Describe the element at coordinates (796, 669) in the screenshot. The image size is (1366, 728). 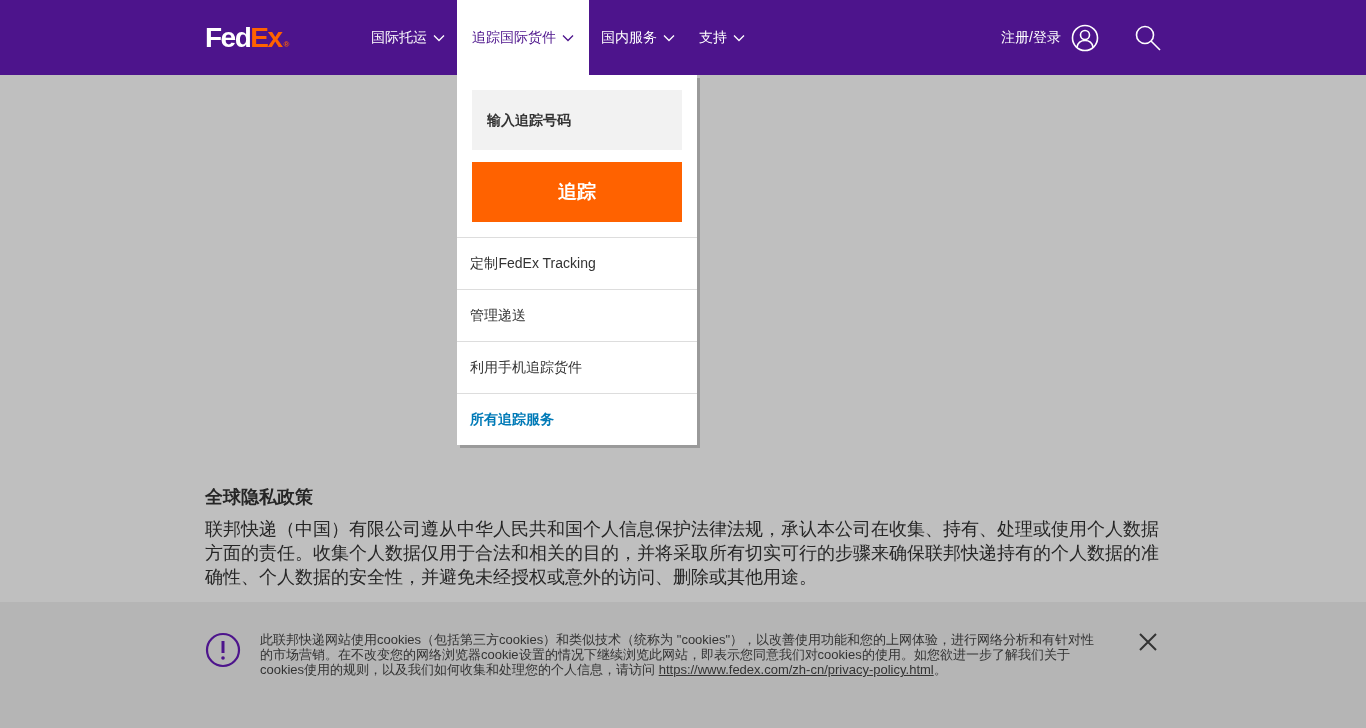
I see `privacy-policy-link: https://www.fedex.com/zh-cn/privacy-policy.html` at that location.